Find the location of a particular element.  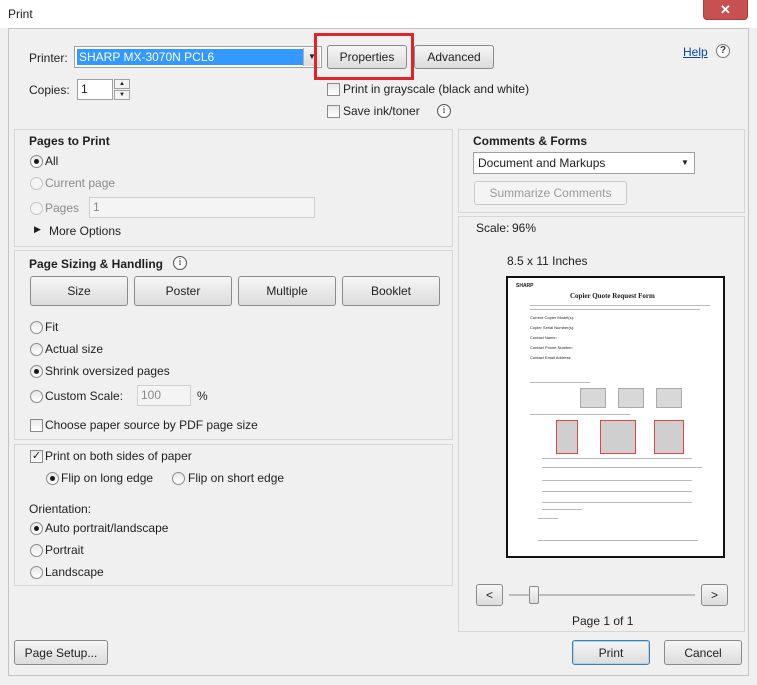

poster-button: Poster is located at coordinates (183, 291).